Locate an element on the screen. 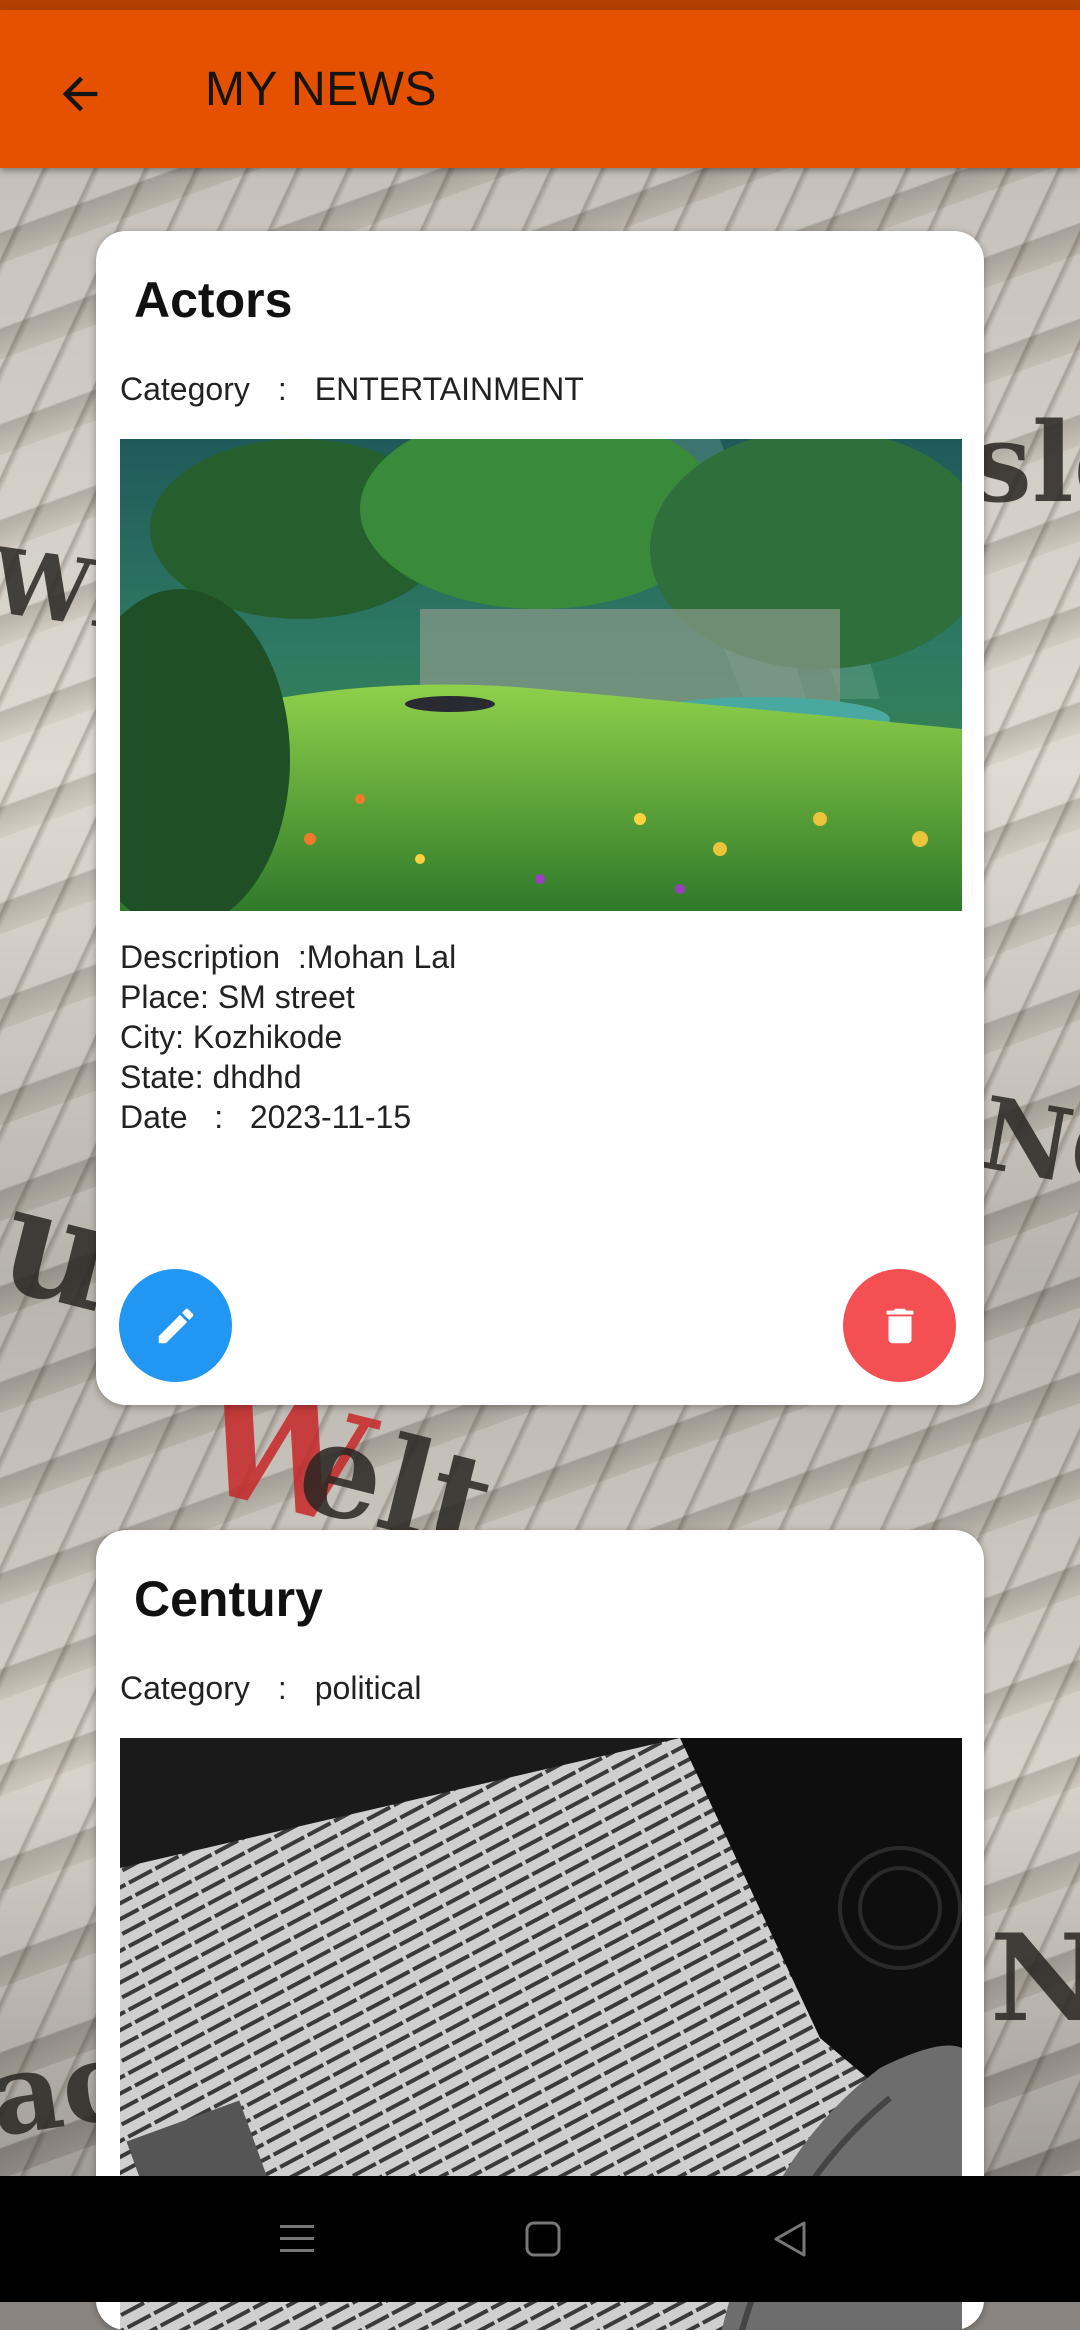 This screenshot has width=1080, height=2330. home-icon is located at coordinates (543, 2239).